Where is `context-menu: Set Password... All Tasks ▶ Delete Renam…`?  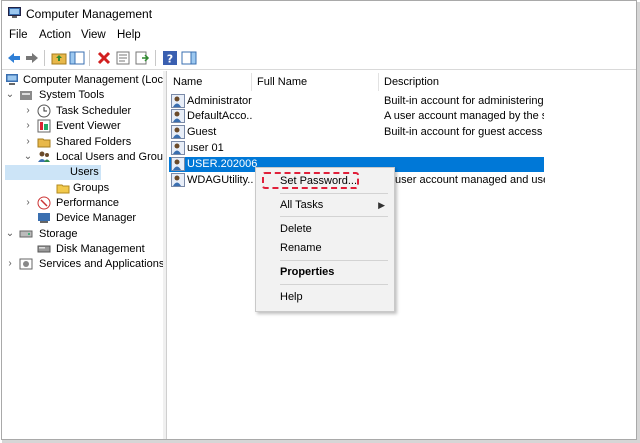 context-menu: Set Password... All Tasks ▶ Delete Renam… is located at coordinates (325, 239).